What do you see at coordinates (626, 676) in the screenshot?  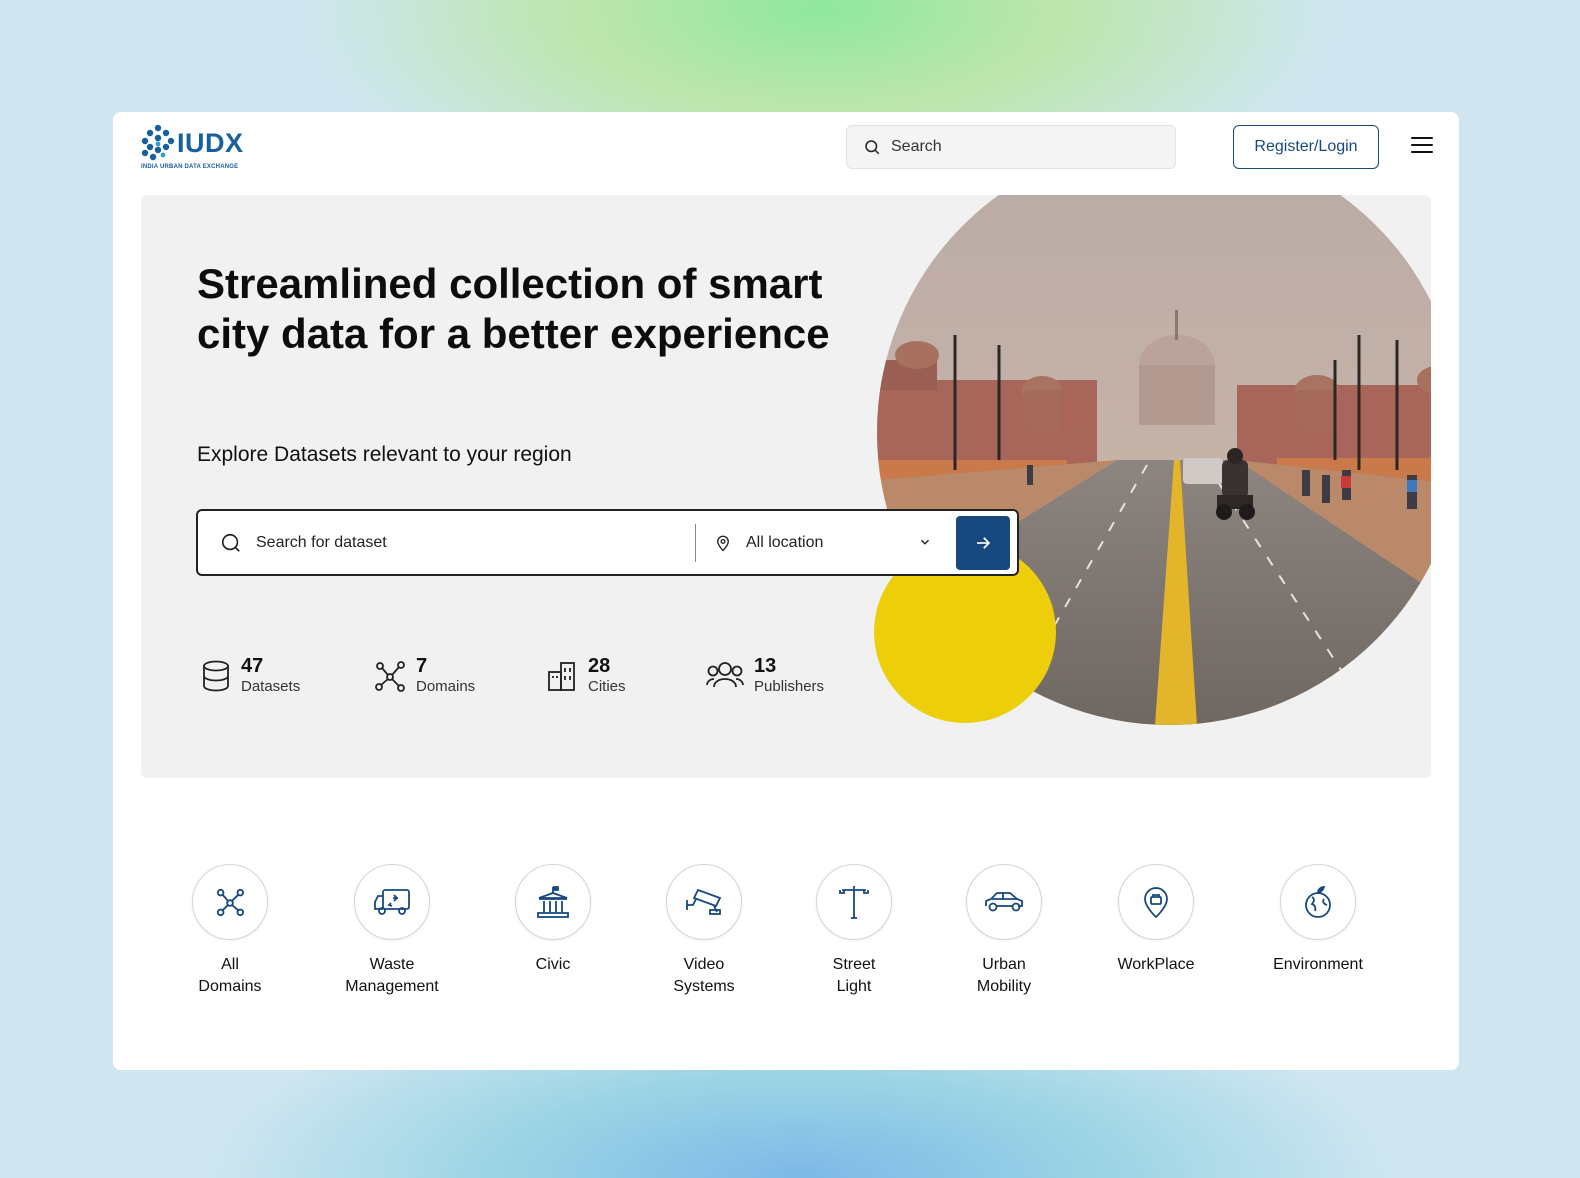 I see `stat-cities: 28 Cities` at bounding box center [626, 676].